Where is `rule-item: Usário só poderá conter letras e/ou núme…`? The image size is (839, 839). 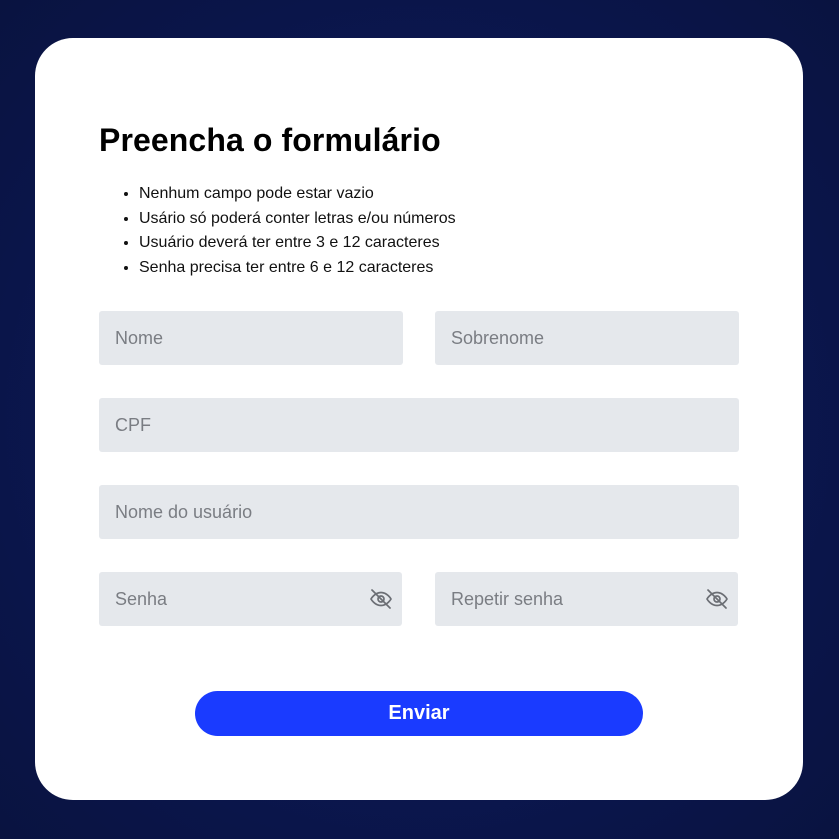
rule-item: Usário só poderá conter letras e/ou núme… is located at coordinates (297, 219).